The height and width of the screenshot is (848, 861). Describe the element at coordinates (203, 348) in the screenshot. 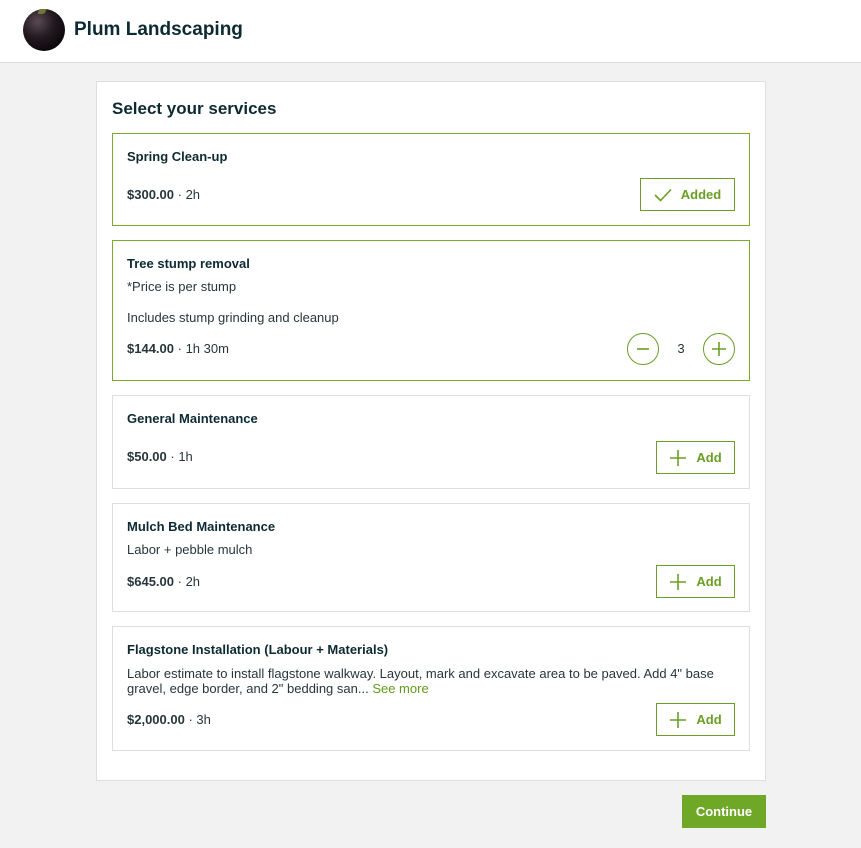

I see `service-duration: · 1h 30m` at that location.